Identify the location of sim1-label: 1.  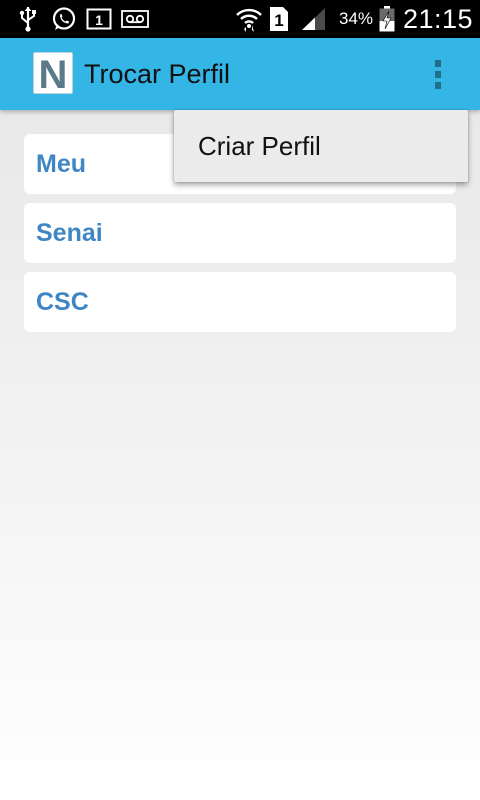
(278, 20).